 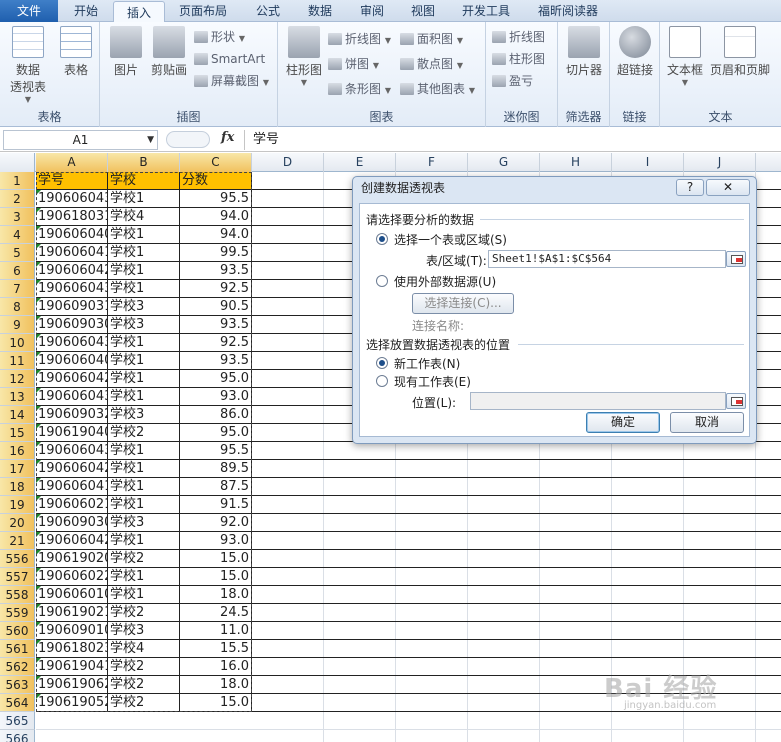 What do you see at coordinates (216, 468) in the screenshot?
I see `cell-c: 89.5` at bounding box center [216, 468].